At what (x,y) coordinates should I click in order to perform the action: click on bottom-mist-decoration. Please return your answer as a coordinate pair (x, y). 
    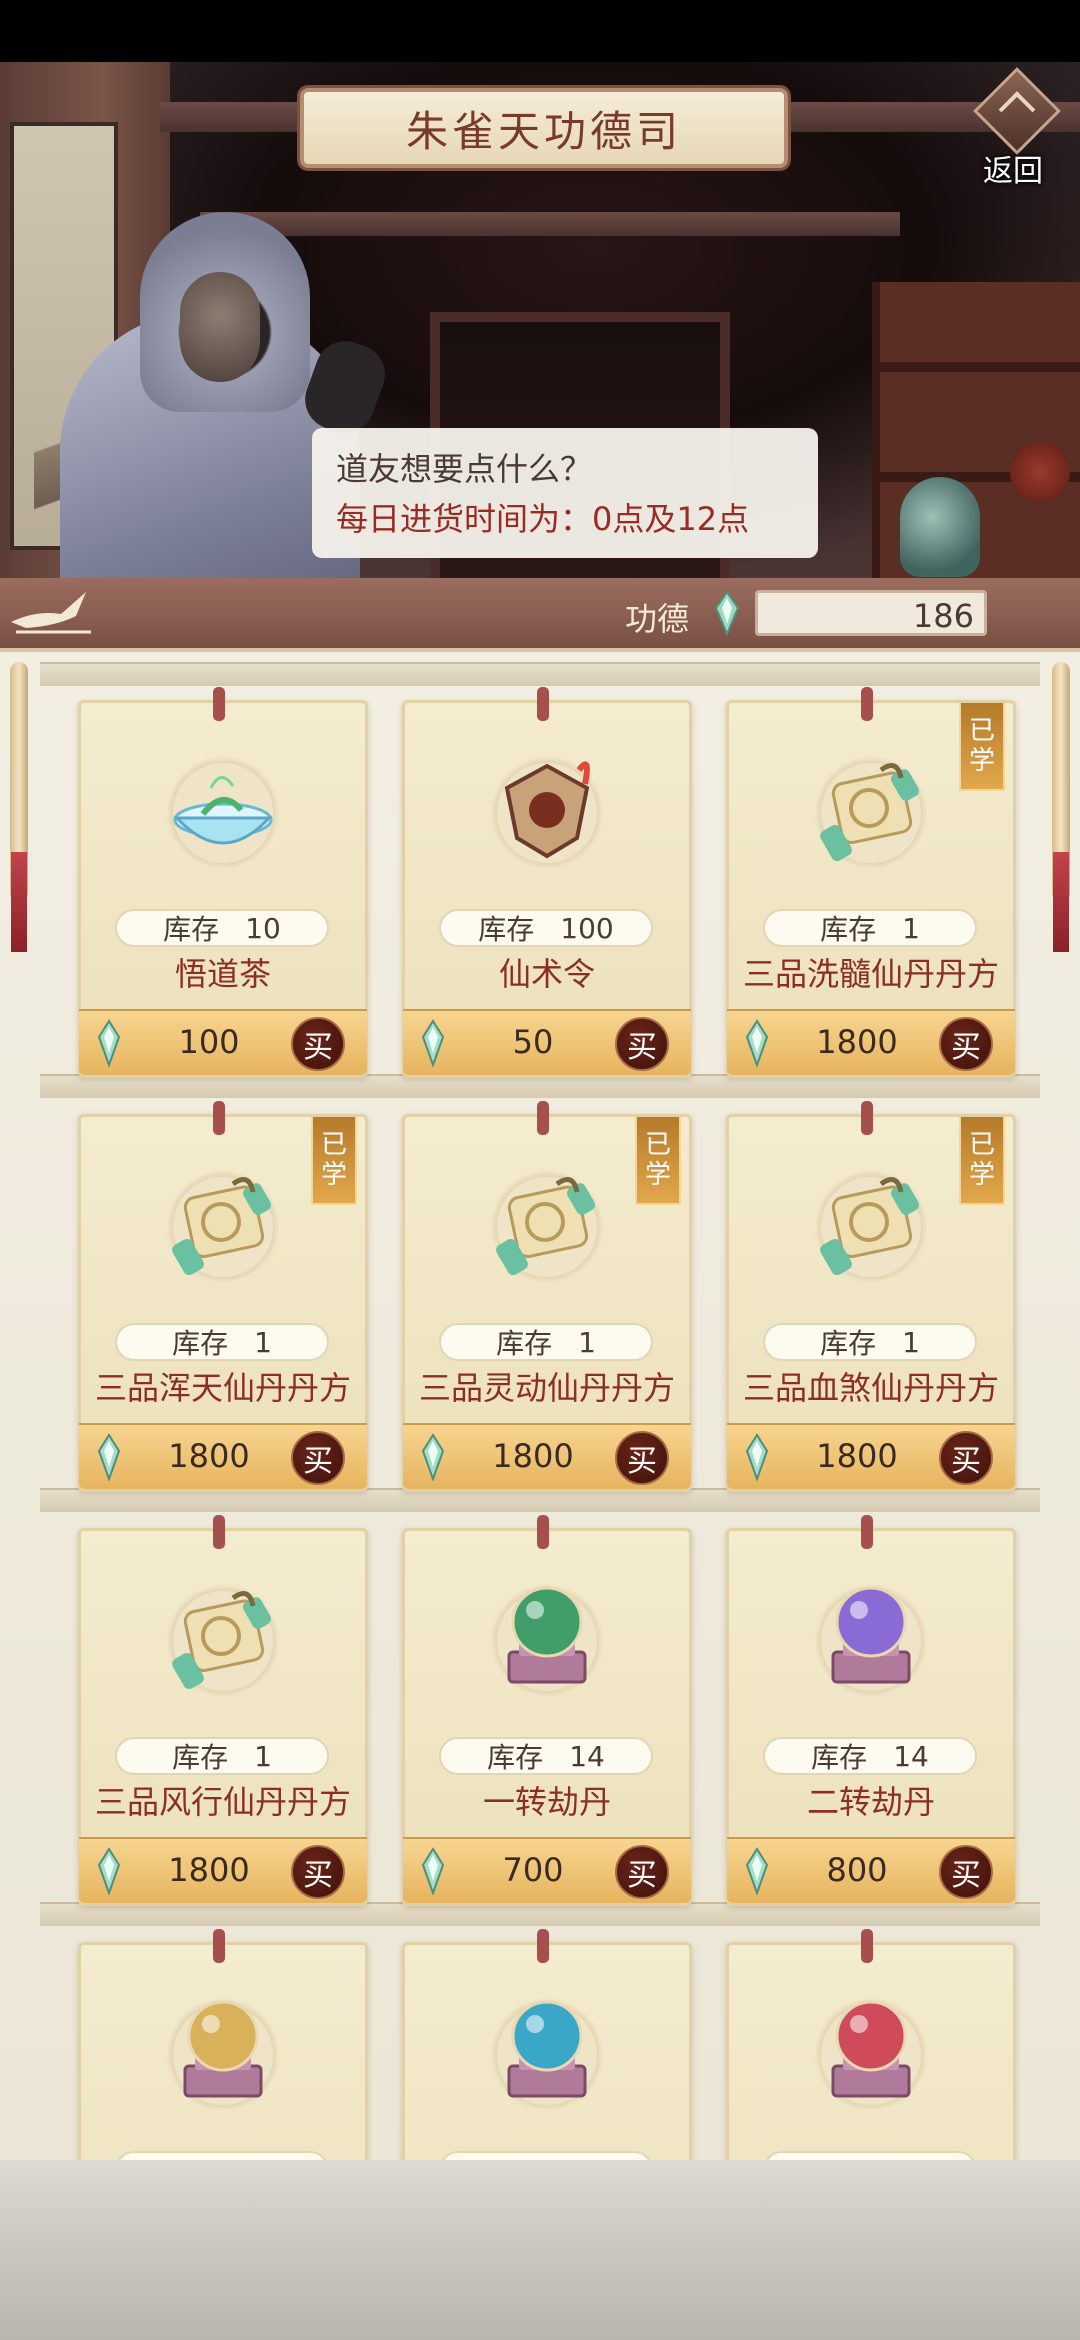
    Looking at the image, I should click on (540, 2250).